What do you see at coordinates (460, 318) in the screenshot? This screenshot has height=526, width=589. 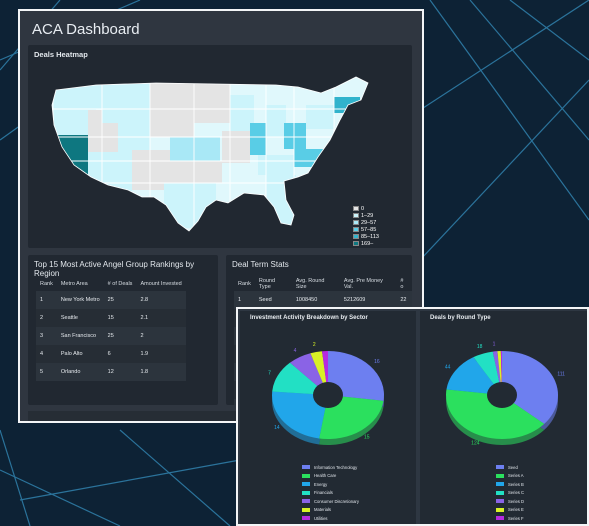 I see `round-chart-title: Deals by Round Type` at bounding box center [460, 318].